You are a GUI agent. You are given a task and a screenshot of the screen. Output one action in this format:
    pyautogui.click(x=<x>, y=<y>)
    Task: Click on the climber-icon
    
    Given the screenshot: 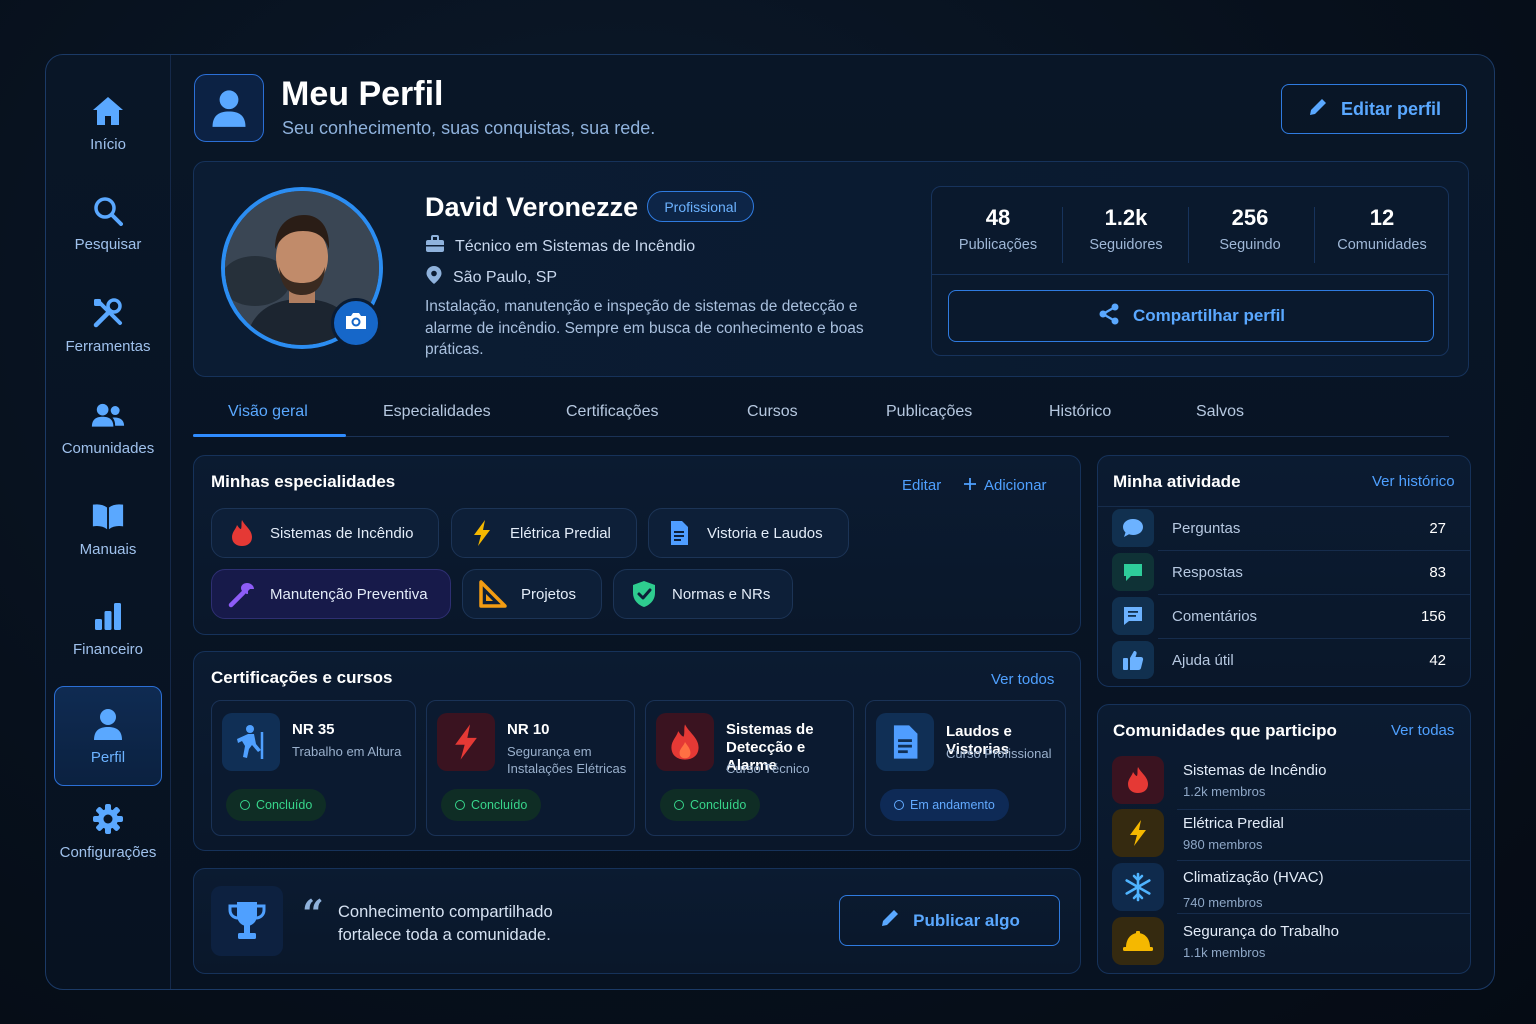 What is the action you would take?
    pyautogui.click(x=251, y=742)
    